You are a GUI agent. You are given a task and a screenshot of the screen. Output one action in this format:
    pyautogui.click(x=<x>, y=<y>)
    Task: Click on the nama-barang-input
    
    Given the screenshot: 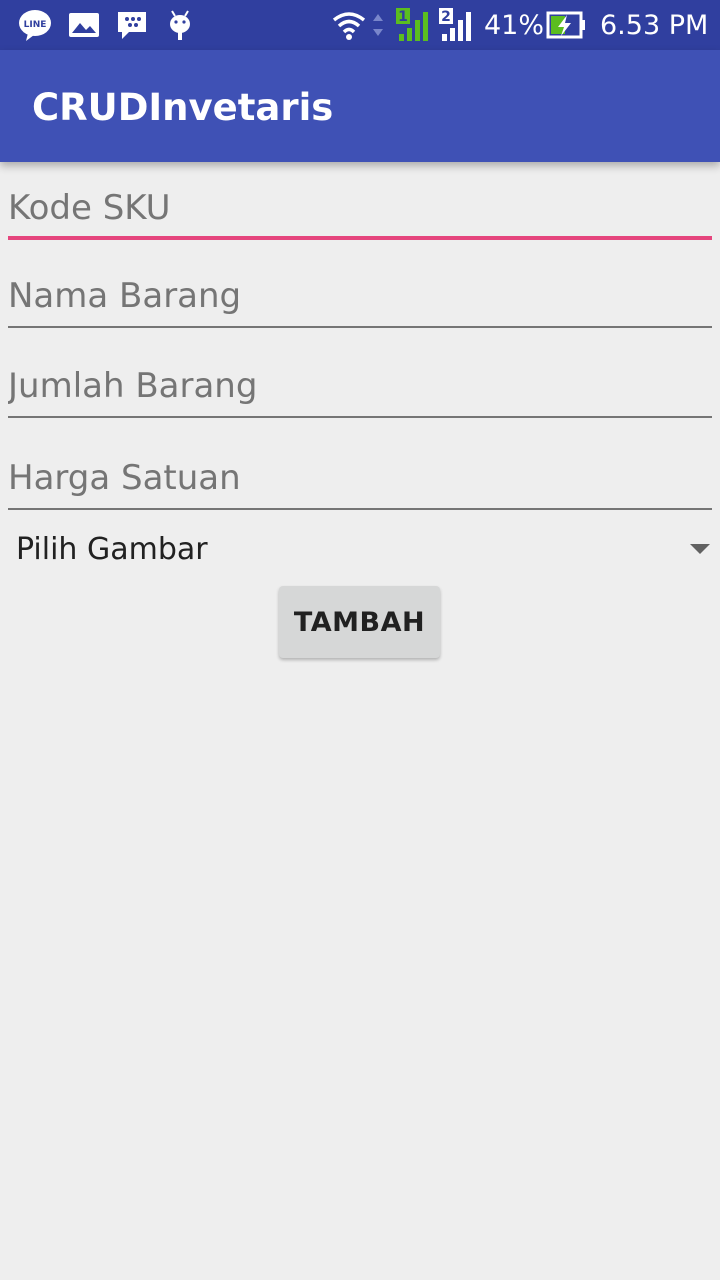 What is the action you would take?
    pyautogui.click(x=360, y=296)
    